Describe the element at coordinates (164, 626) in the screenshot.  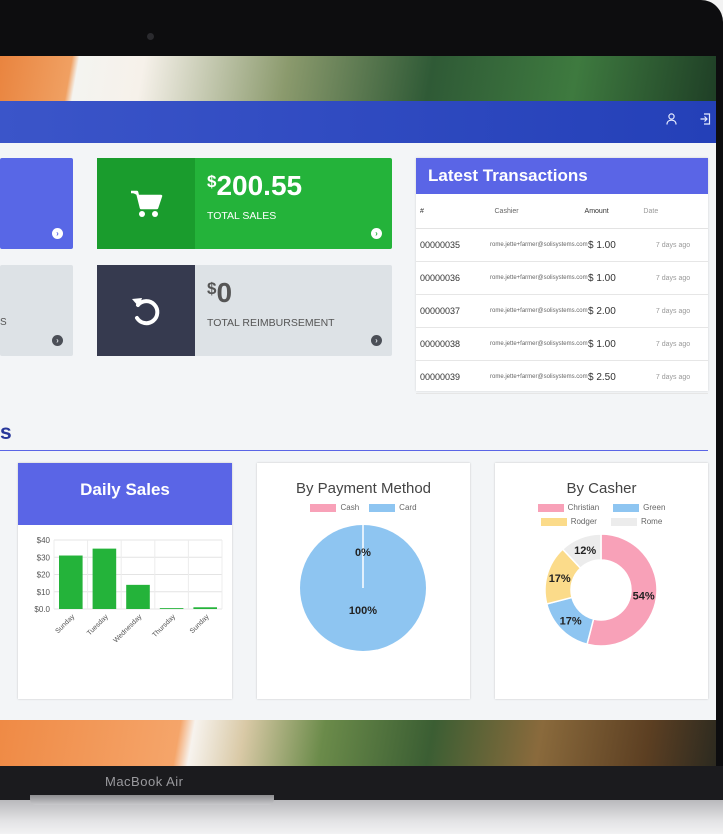
I see `x-tick-label: Thursday` at that location.